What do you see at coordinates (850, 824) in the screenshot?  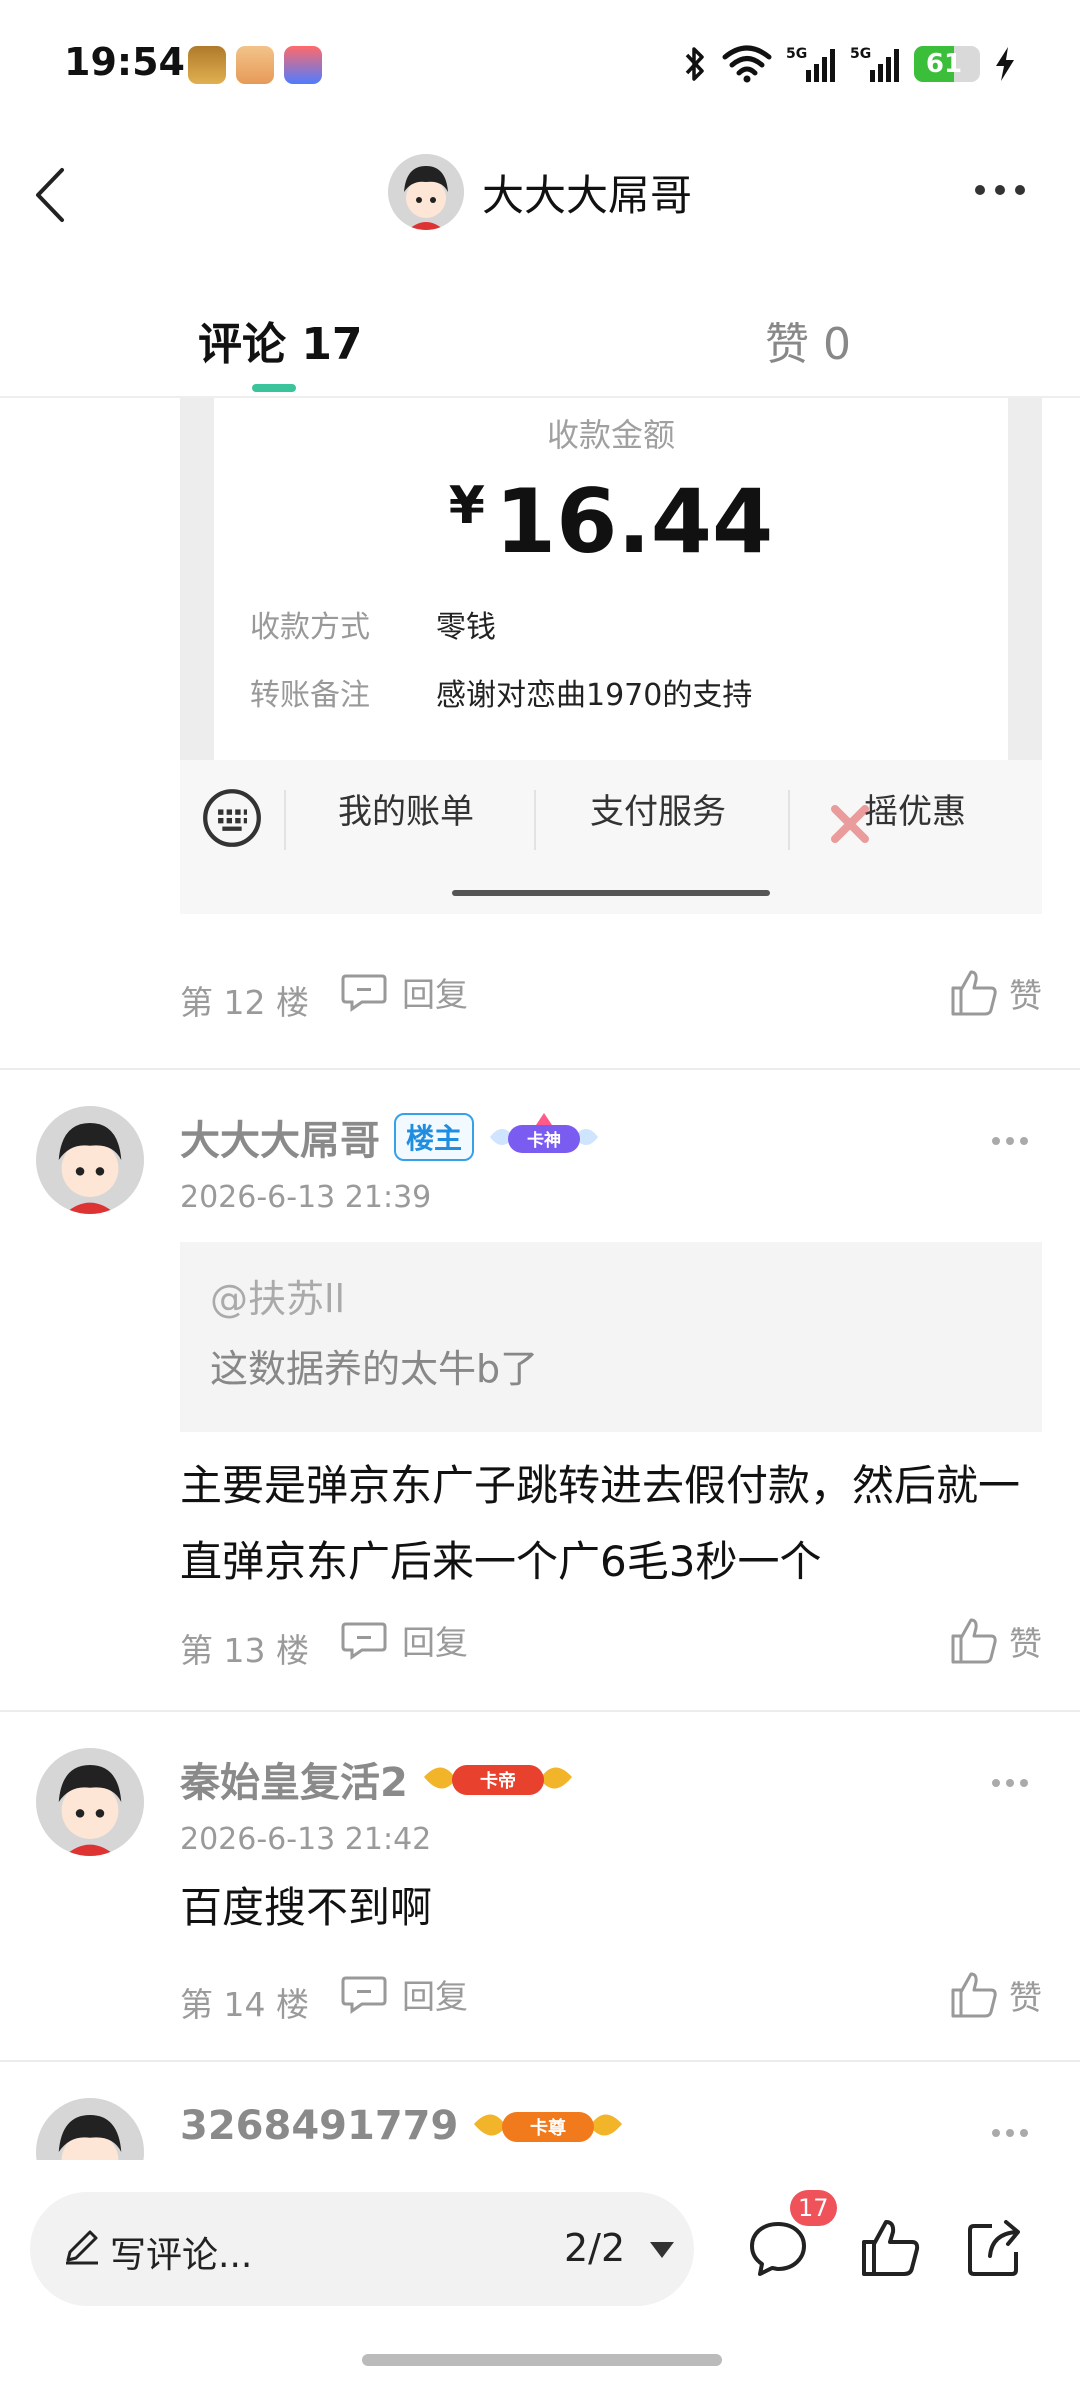 I see `watermark-logo-icon` at bounding box center [850, 824].